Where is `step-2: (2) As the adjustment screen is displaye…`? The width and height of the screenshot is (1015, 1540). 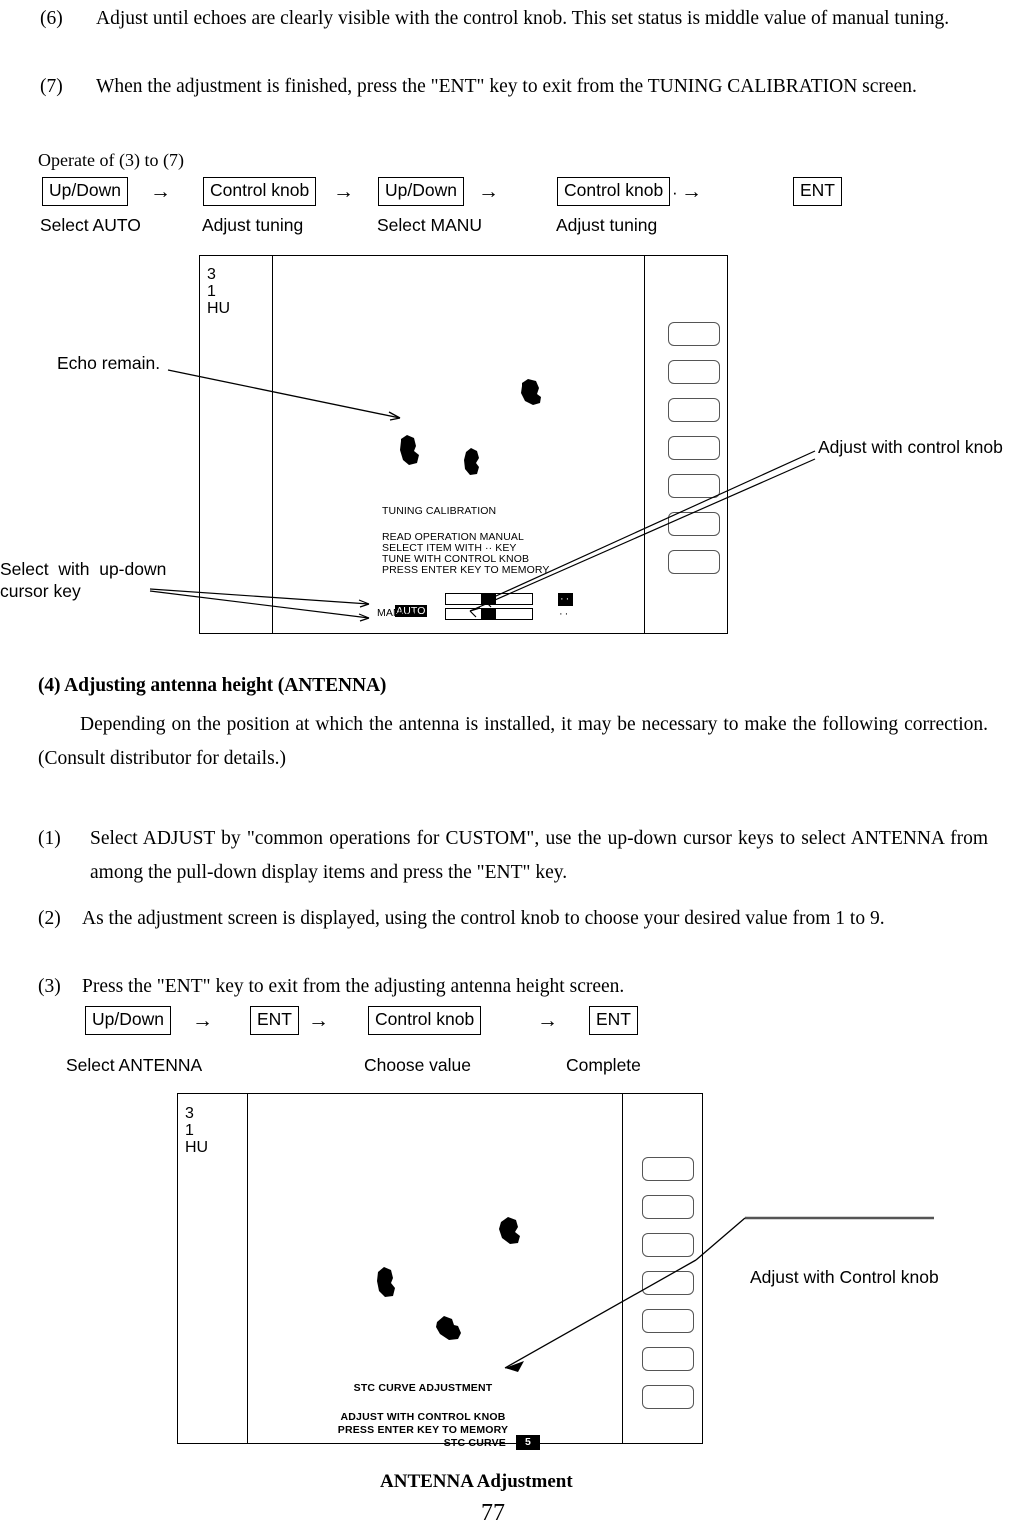
step-2: (2) As the adjustment screen is displaye… is located at coordinates (513, 919).